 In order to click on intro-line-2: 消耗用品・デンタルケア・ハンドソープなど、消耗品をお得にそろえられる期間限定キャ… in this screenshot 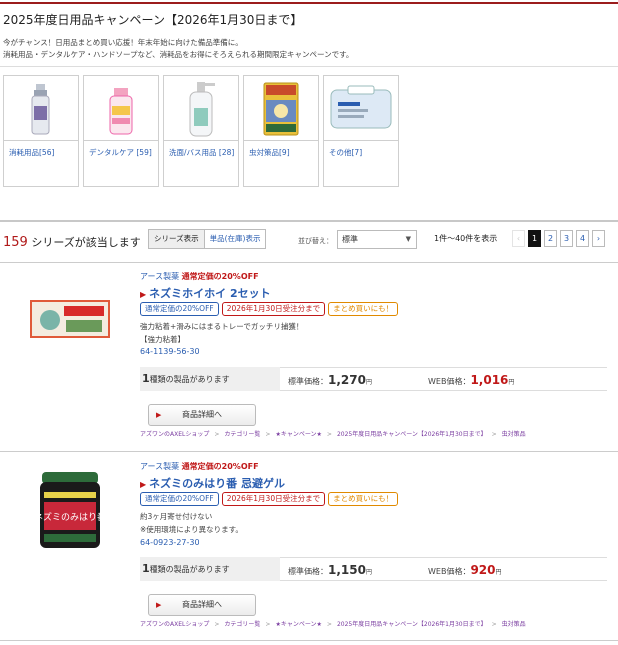, I will do `click(178, 54)`.